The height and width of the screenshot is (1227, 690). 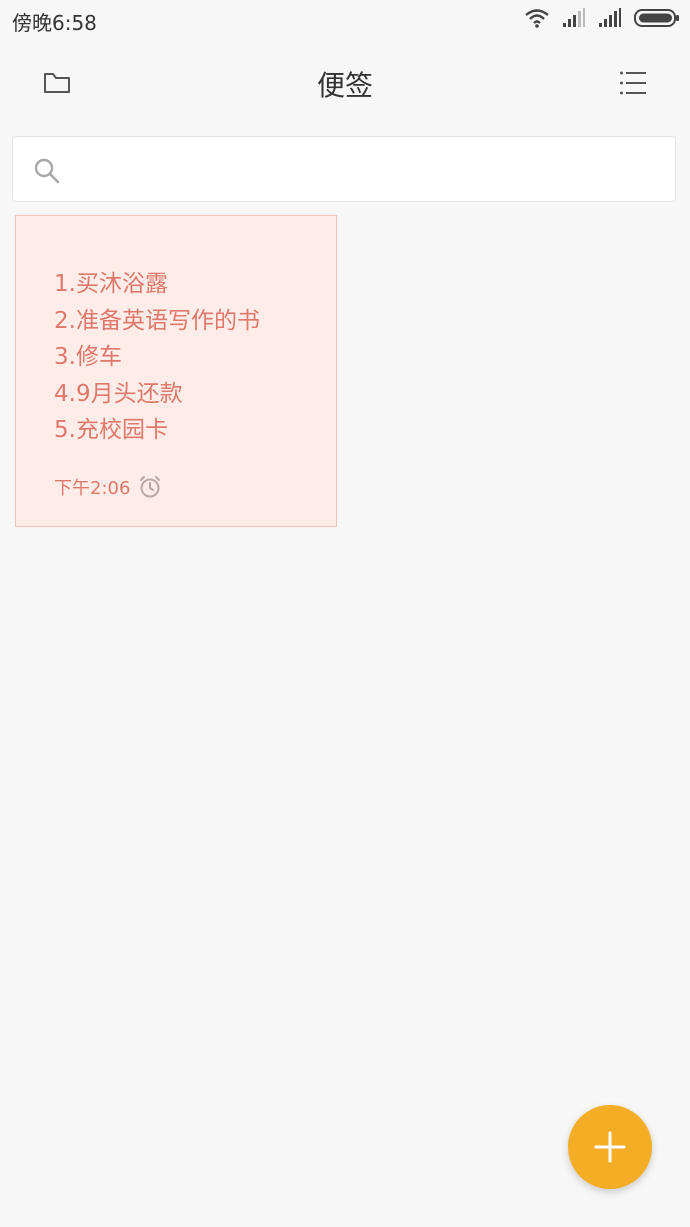 I want to click on search-box, so click(x=344, y=169).